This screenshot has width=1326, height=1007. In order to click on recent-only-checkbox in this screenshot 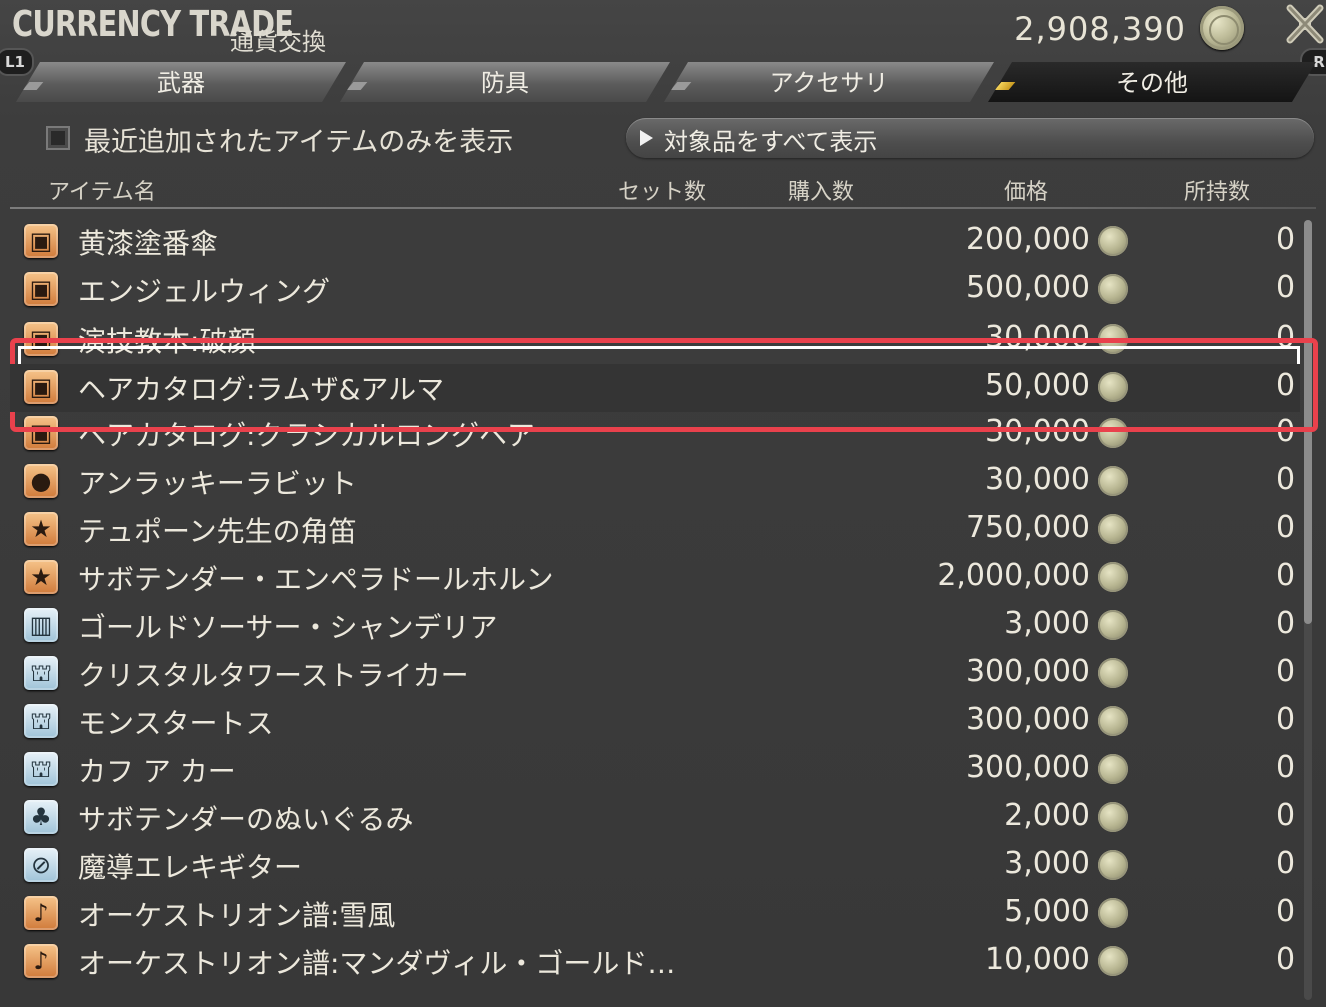, I will do `click(58, 138)`.